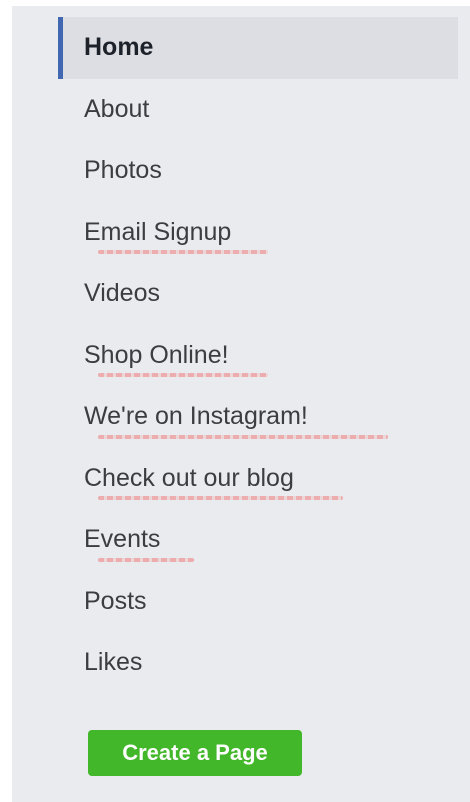  Describe the element at coordinates (258, 417) in the screenshot. I see `nav-item-instagram: We're on Instagram!` at that location.